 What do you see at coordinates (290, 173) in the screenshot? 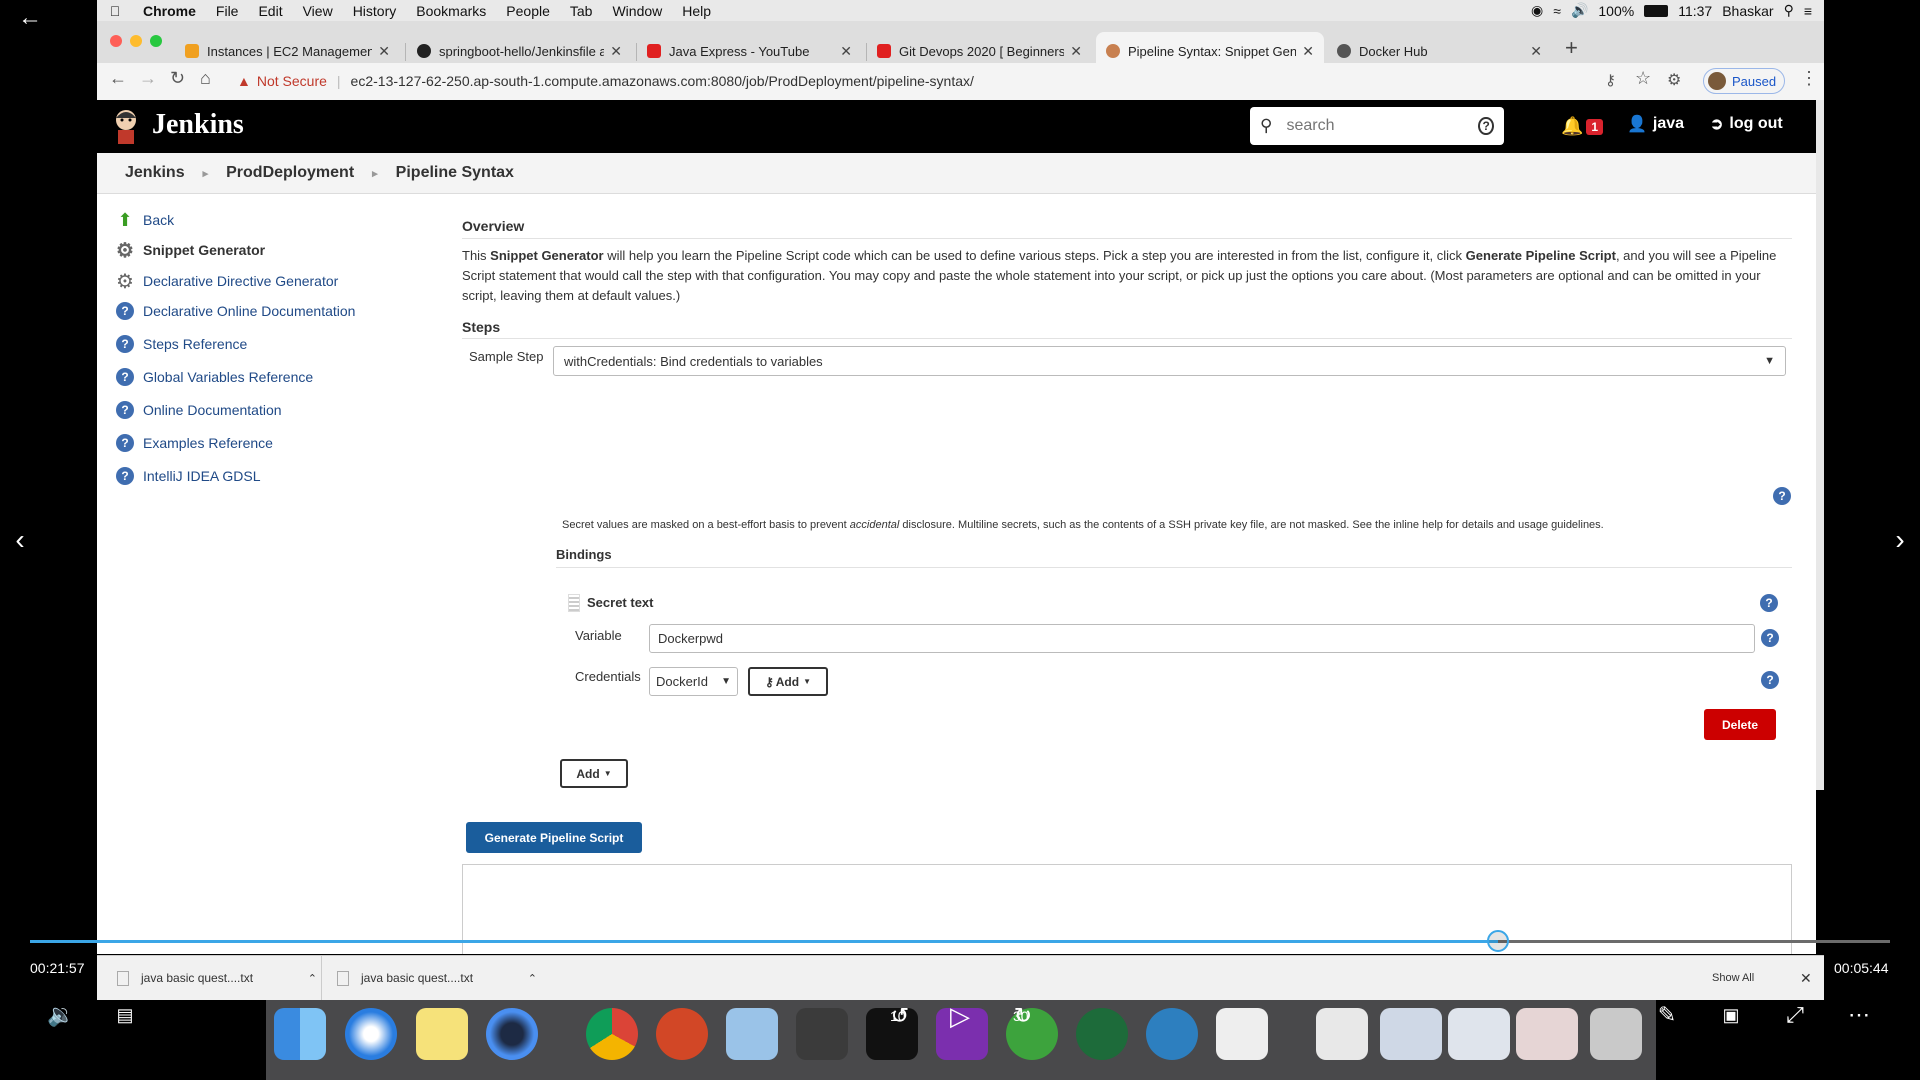
I see `breadcrumb-proddeployment: ProdDeployment` at bounding box center [290, 173].